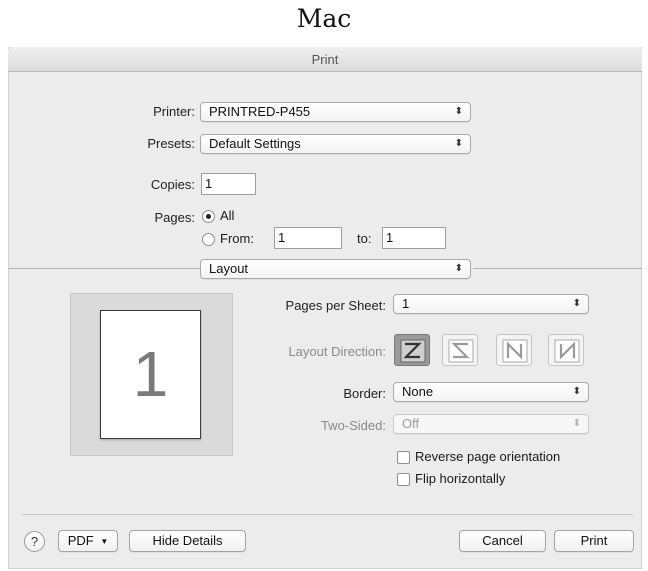 This screenshot has height=571, width=648. What do you see at coordinates (227, 215) in the screenshot?
I see `pages-all-label: All` at bounding box center [227, 215].